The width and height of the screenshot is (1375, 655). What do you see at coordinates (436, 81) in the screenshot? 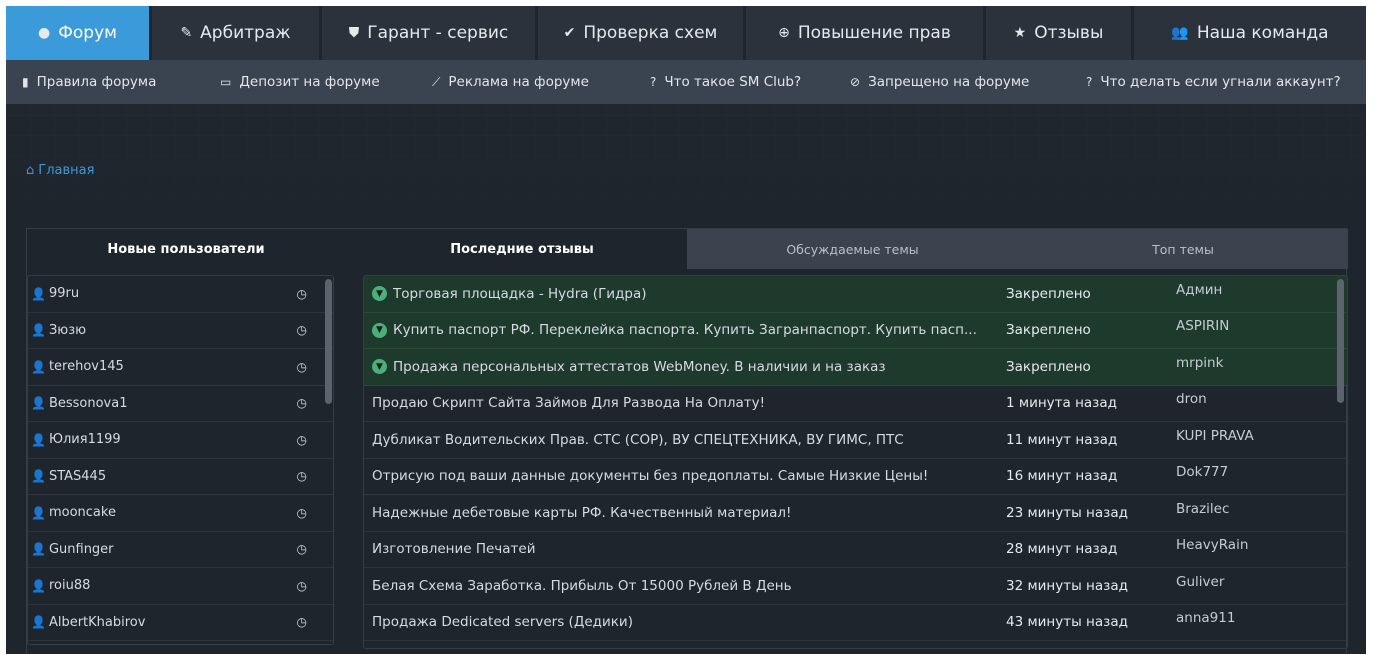
I see `line-chart-icon: ⟋` at bounding box center [436, 81].